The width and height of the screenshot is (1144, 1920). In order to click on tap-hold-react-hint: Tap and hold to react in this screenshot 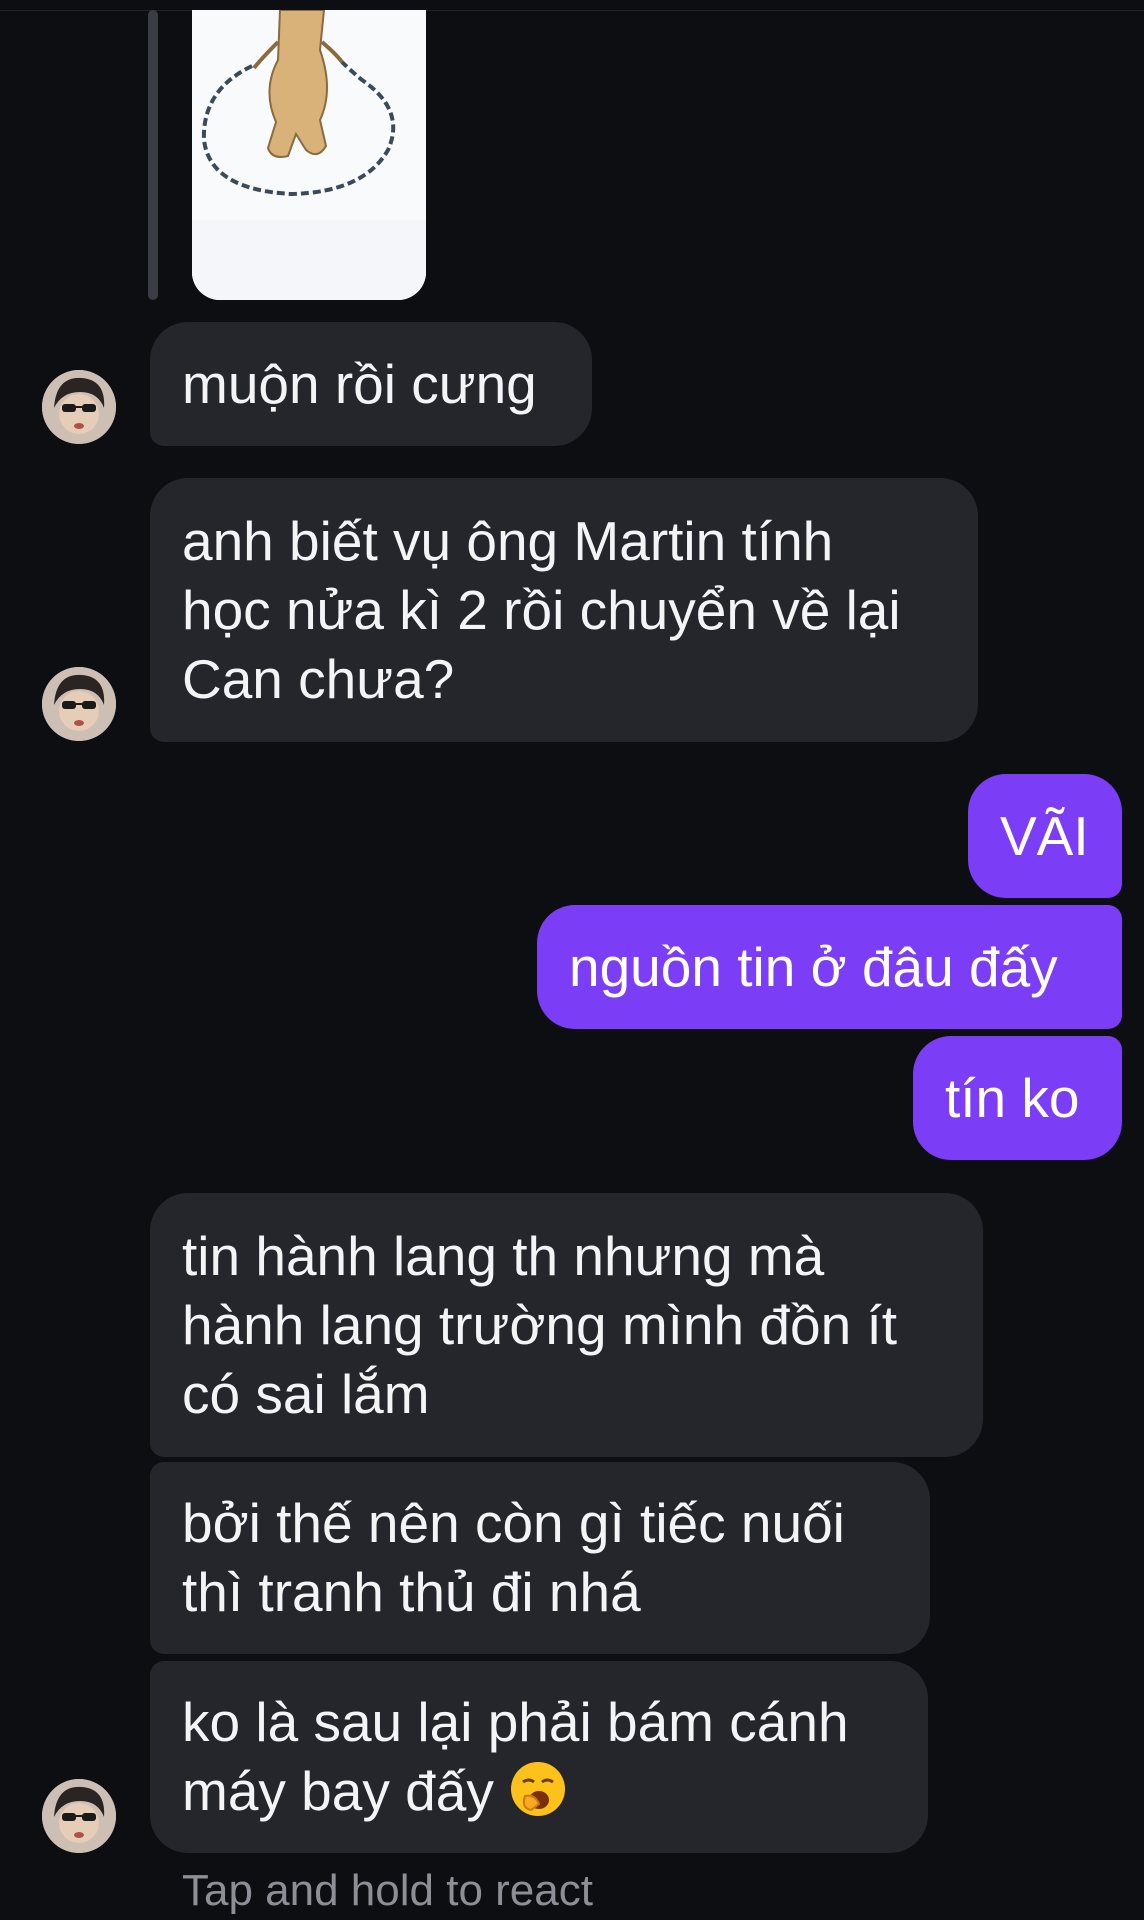, I will do `click(387, 1890)`.